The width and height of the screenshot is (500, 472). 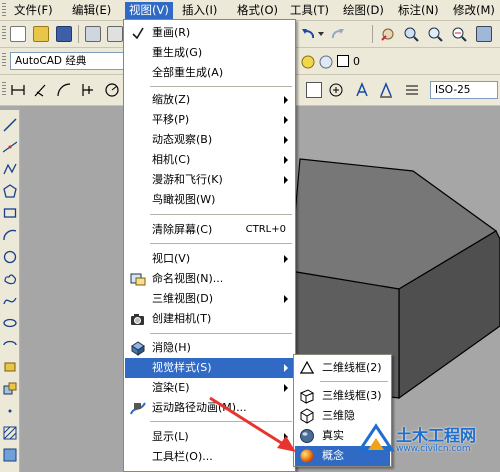 What do you see at coordinates (343, 61) in the screenshot?
I see `layer-color-swatch` at bounding box center [343, 61].